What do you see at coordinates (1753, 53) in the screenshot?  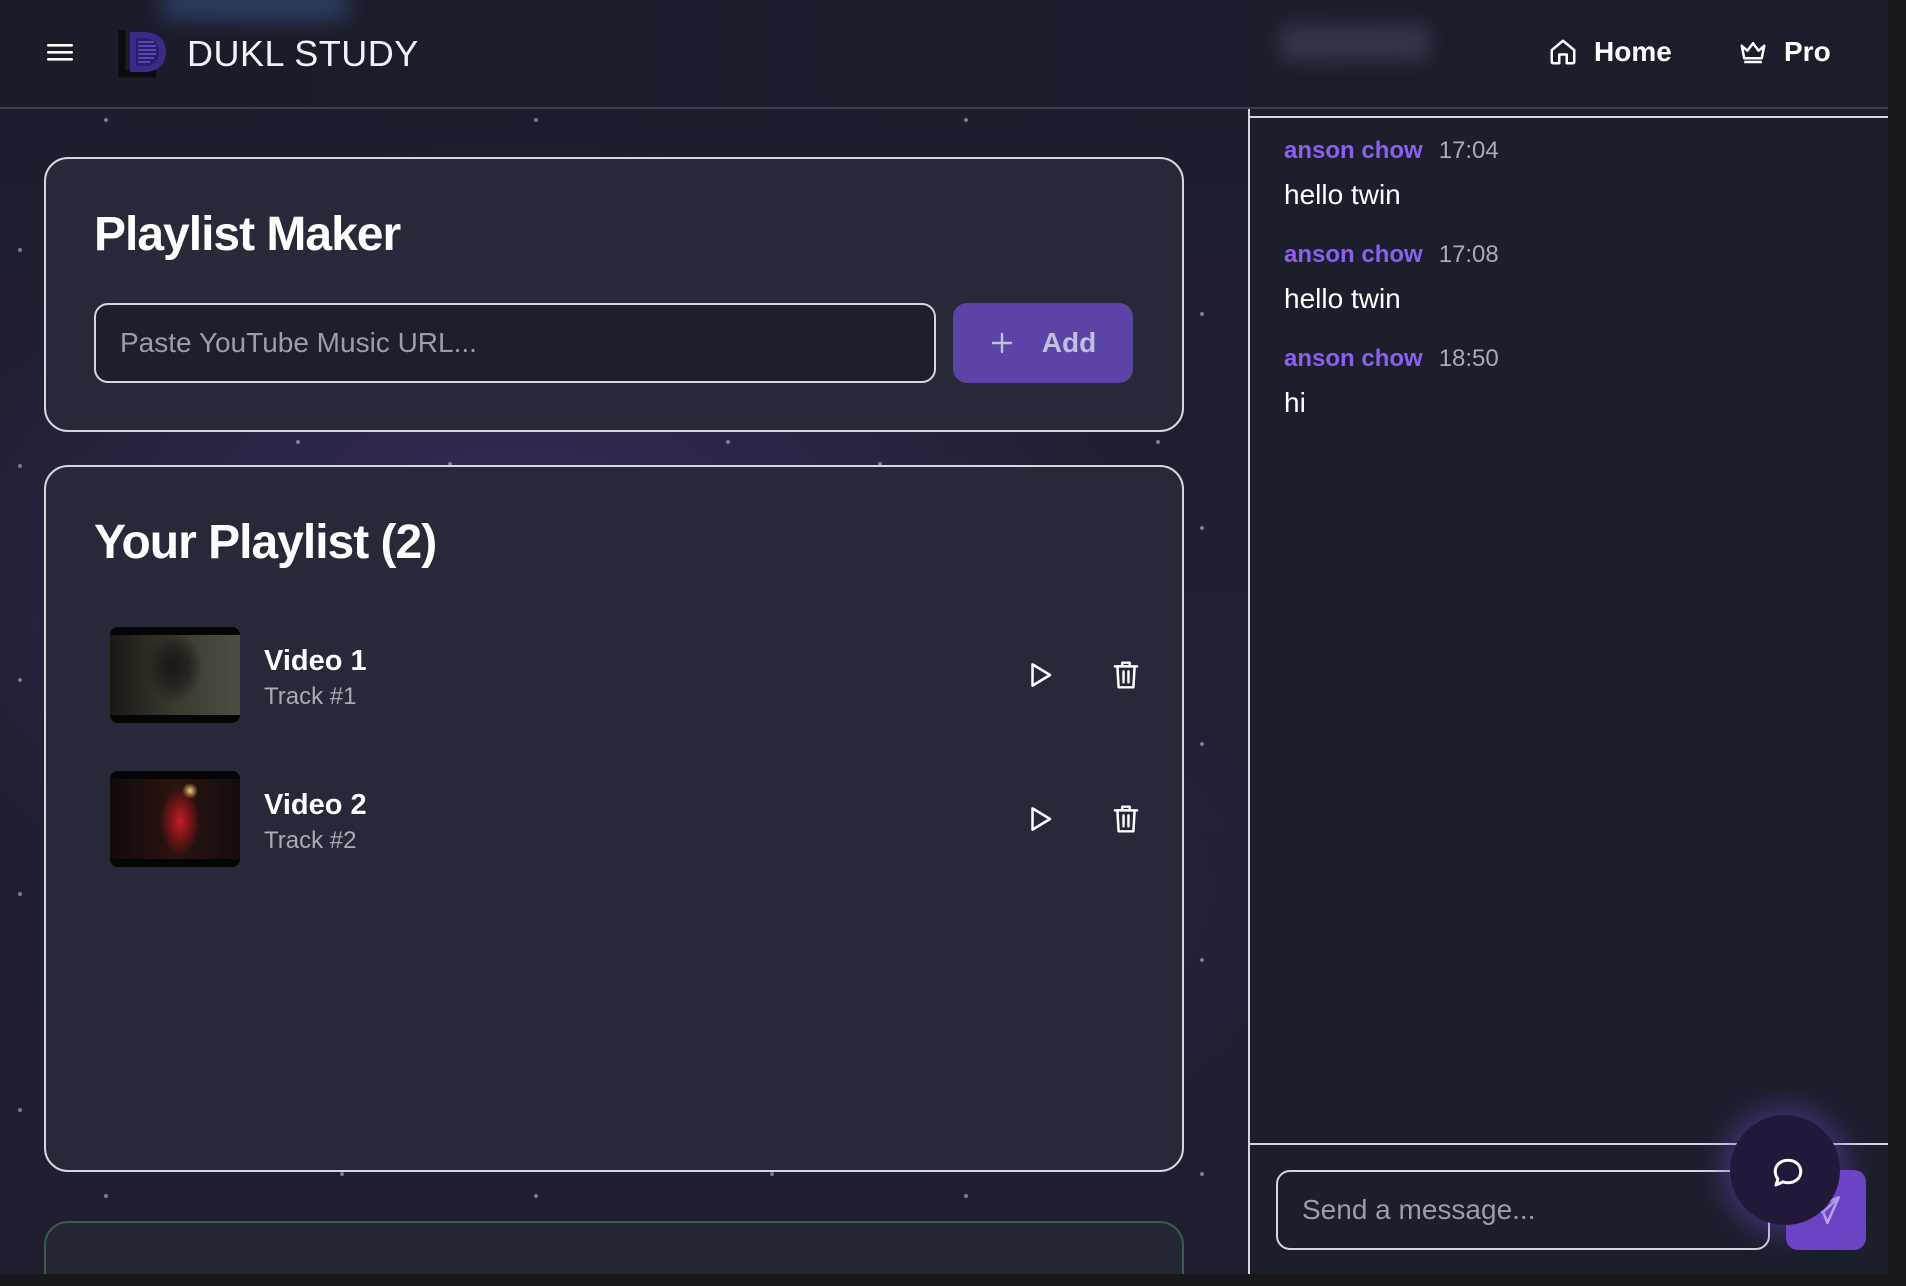 I see `crown-icon` at bounding box center [1753, 53].